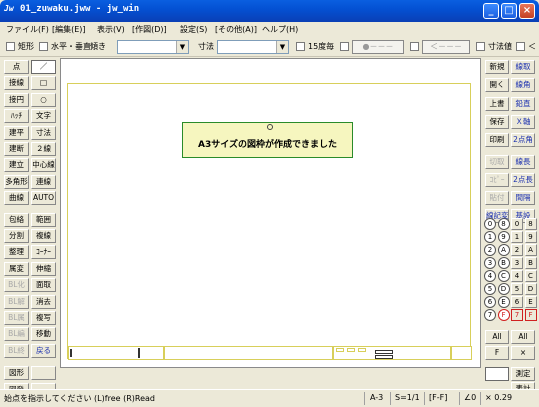  What do you see at coordinates (280, 29) in the screenshot?
I see `menu-help: ヘルプ(H)` at bounding box center [280, 29].